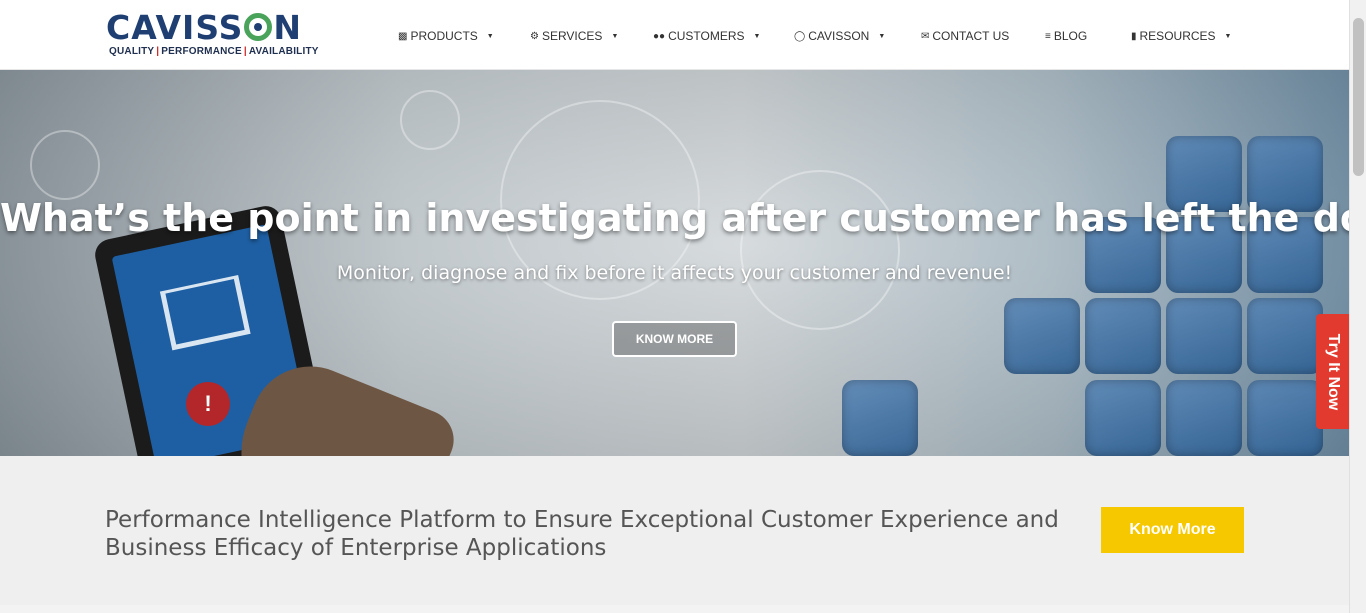  What do you see at coordinates (208, 404) in the screenshot?
I see `alert-icon: !` at bounding box center [208, 404].